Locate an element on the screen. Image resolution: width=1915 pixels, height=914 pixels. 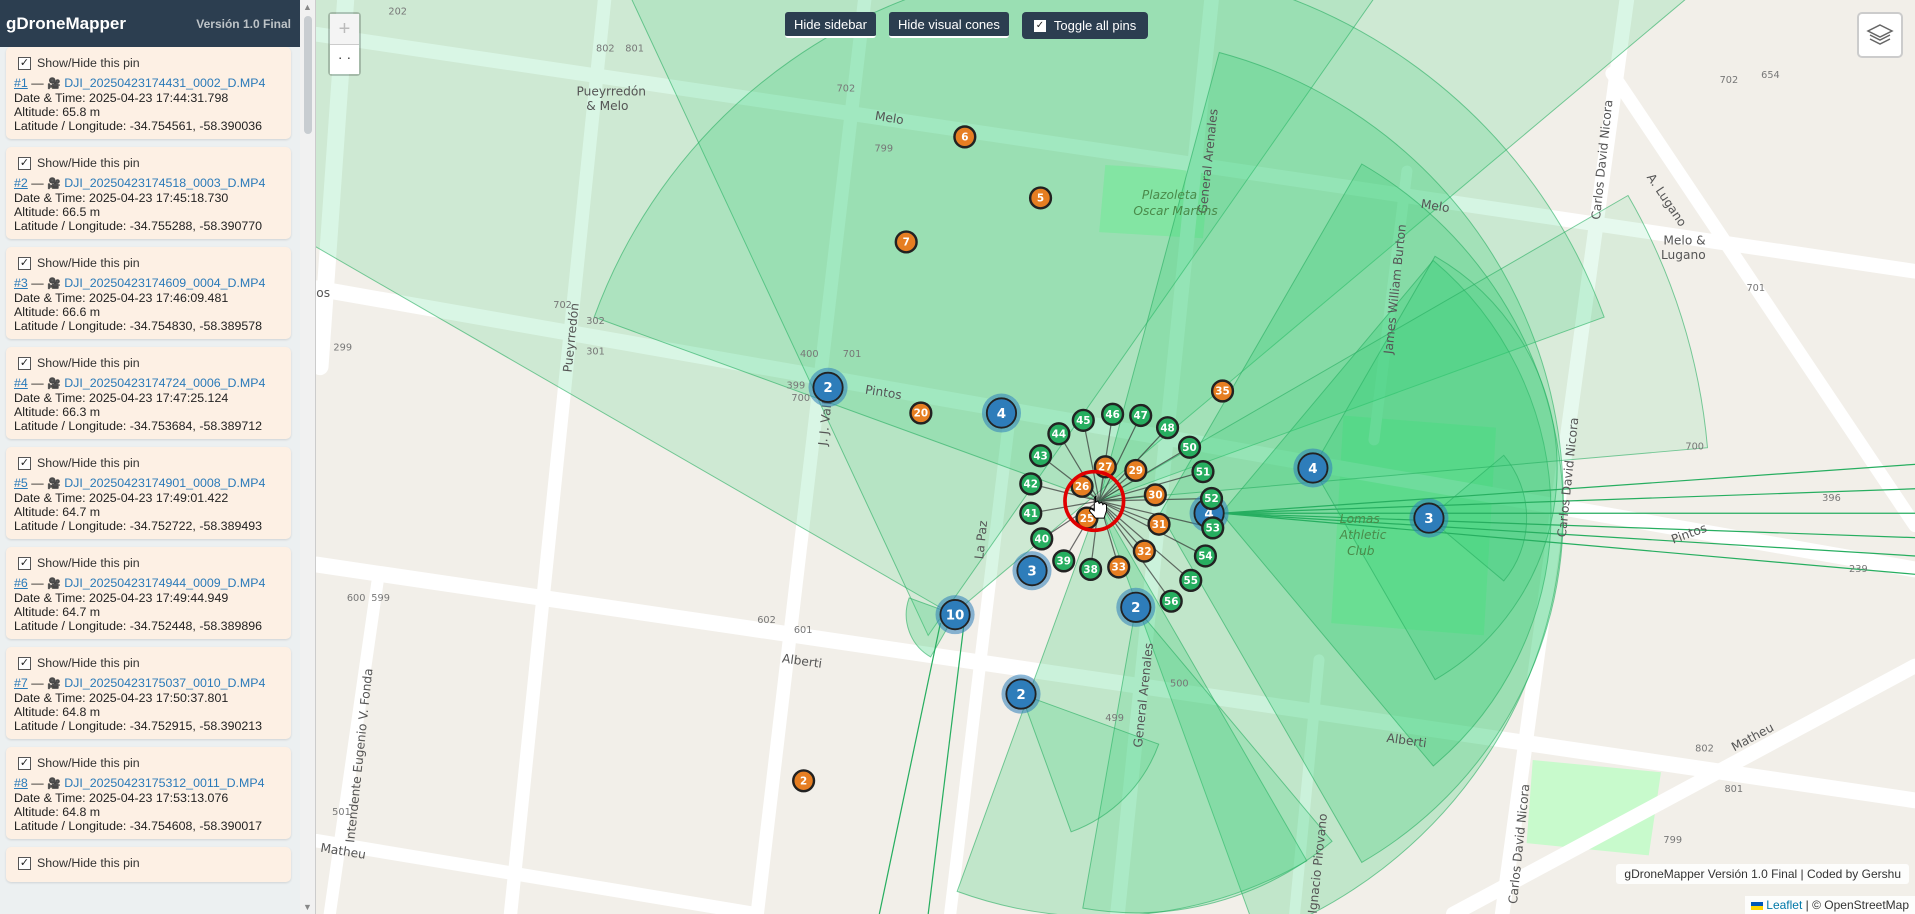
drone-pin-orange: 35 is located at coordinates (1222, 391).